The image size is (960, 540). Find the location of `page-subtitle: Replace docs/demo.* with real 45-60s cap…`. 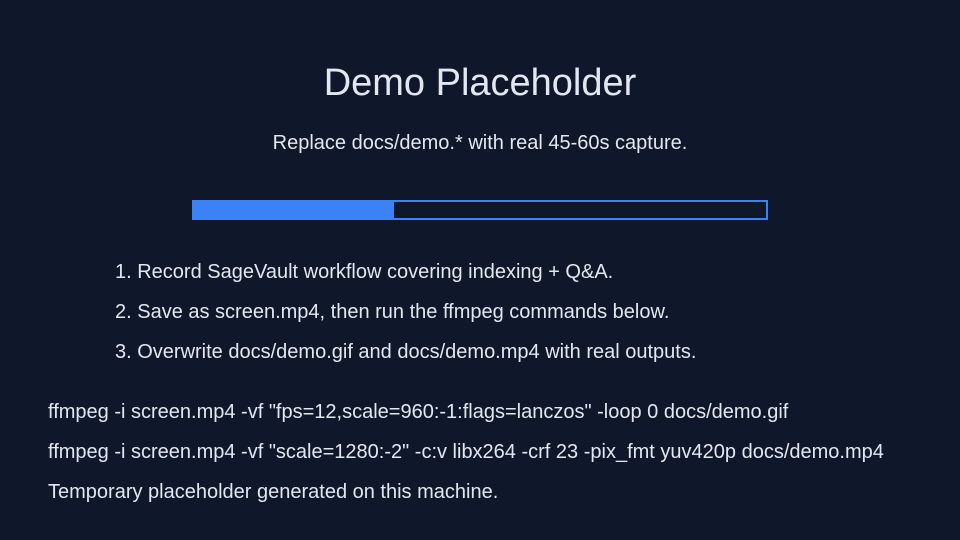

page-subtitle: Replace docs/demo.* with real 45-60s cap… is located at coordinates (480, 143).